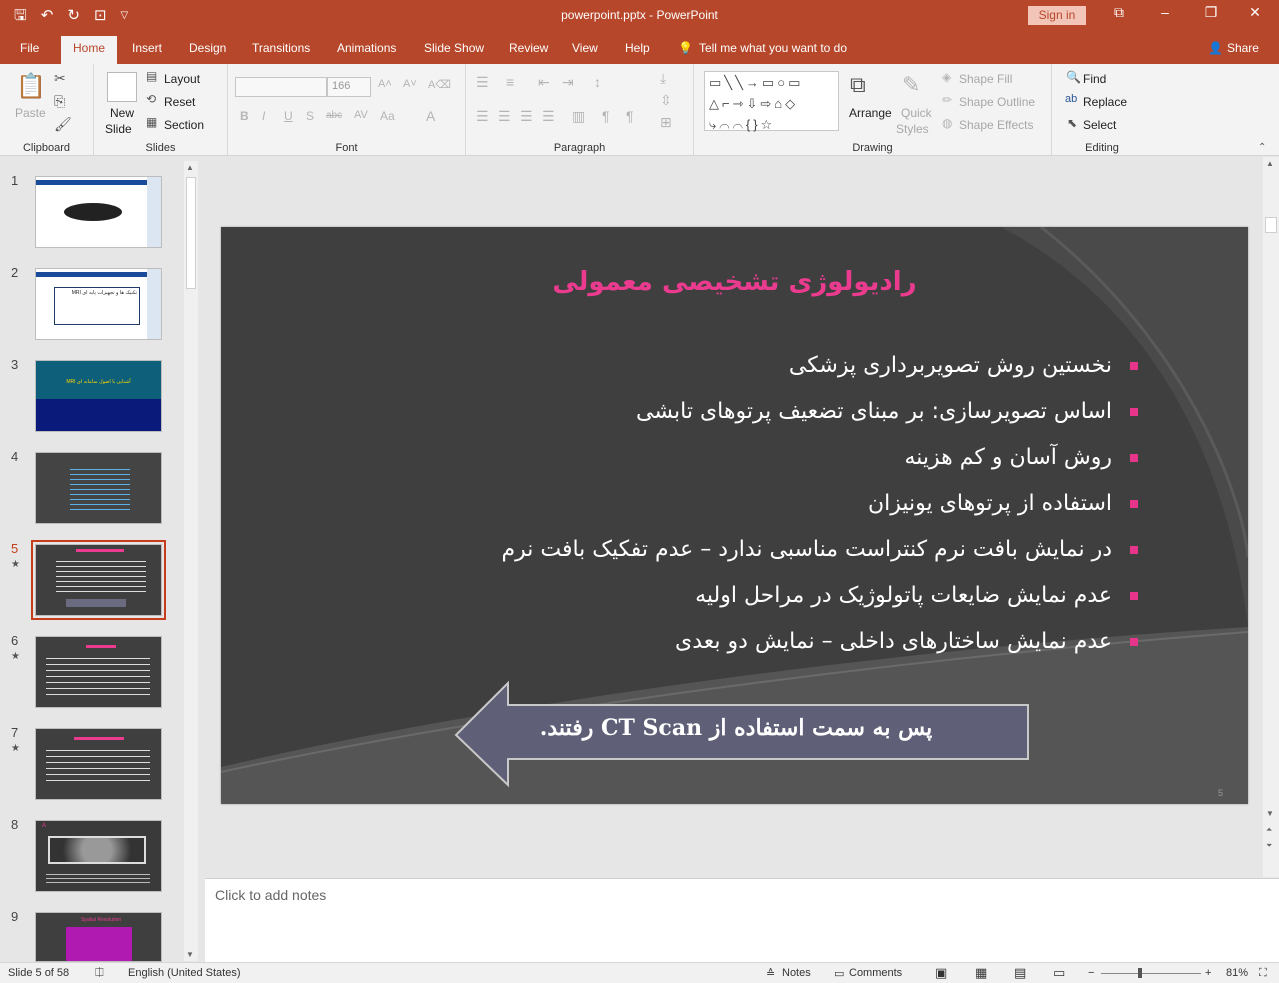 This screenshot has width=1279, height=983. Describe the element at coordinates (98, 937) in the screenshot. I see `slide-thumbnail-9: Spatial Resolution` at that location.